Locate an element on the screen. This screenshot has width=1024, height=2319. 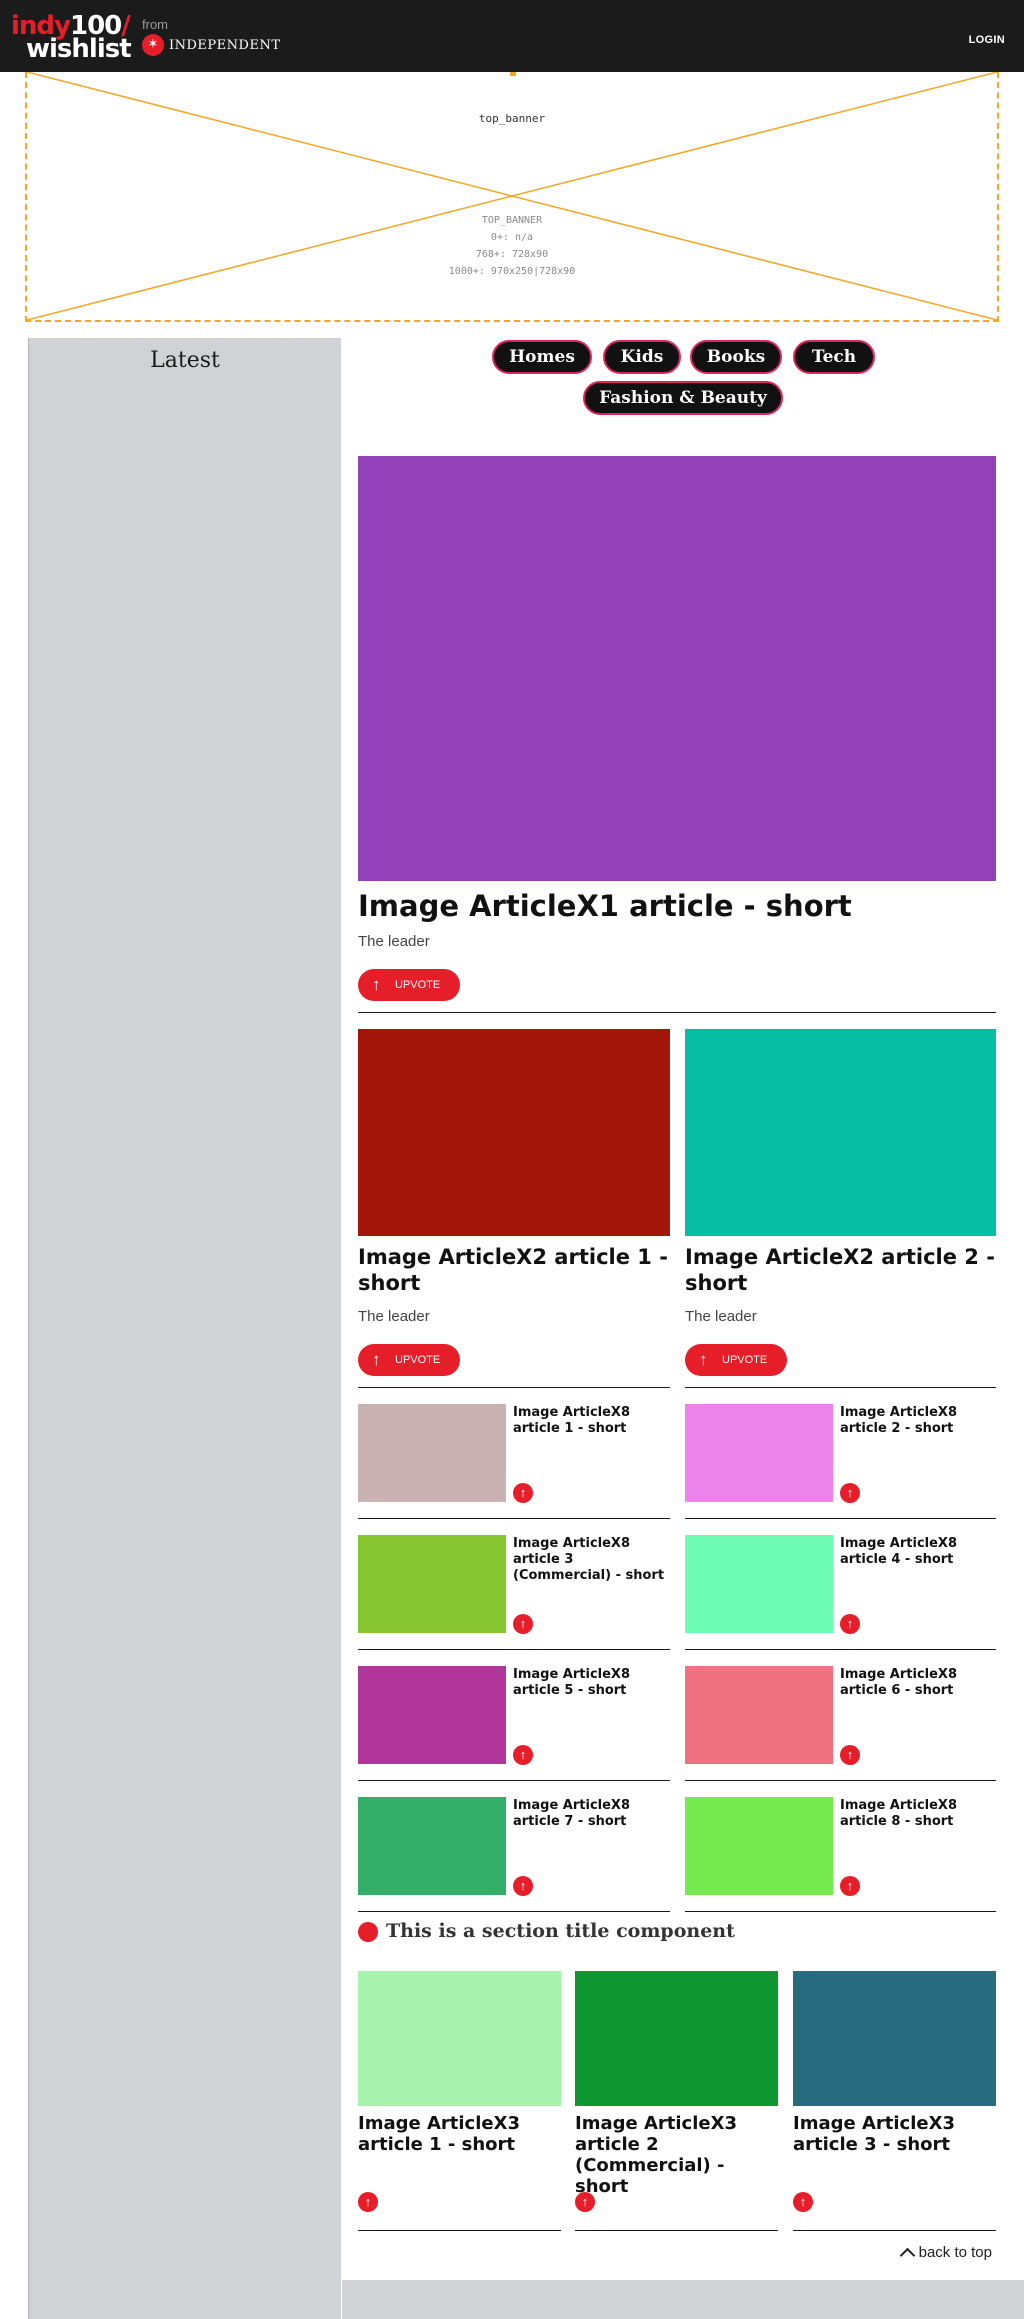
independent-logo: ✶ INDEPENDENT is located at coordinates (211, 45).